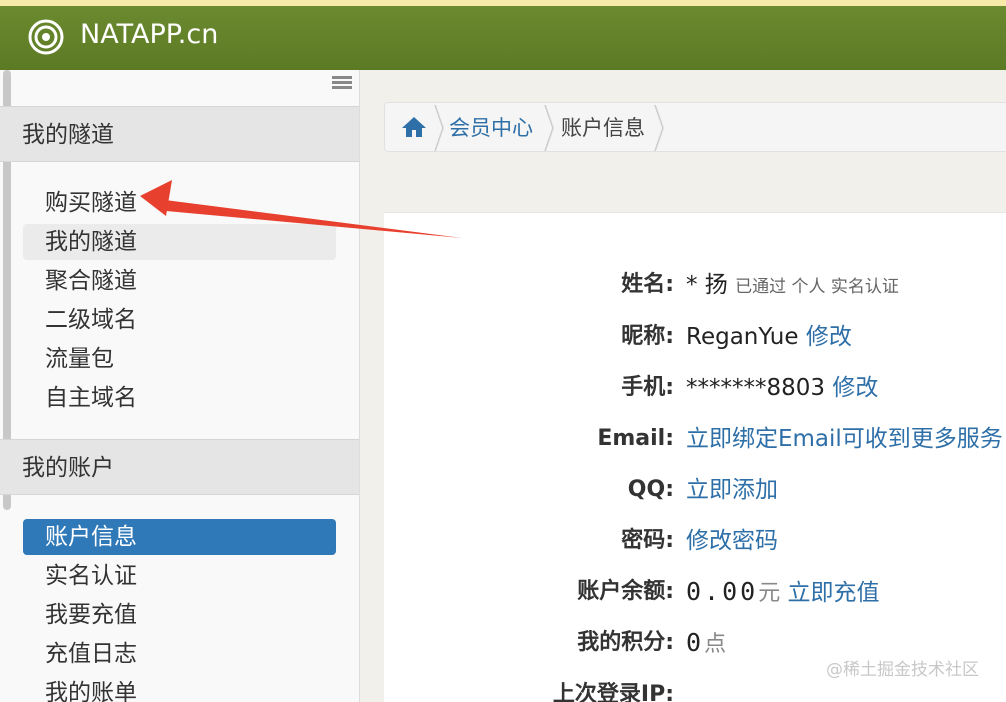 The height and width of the screenshot is (702, 1006). What do you see at coordinates (179, 688) in the screenshot?
I see `sidebar-item-my-bills: 我的账单` at bounding box center [179, 688].